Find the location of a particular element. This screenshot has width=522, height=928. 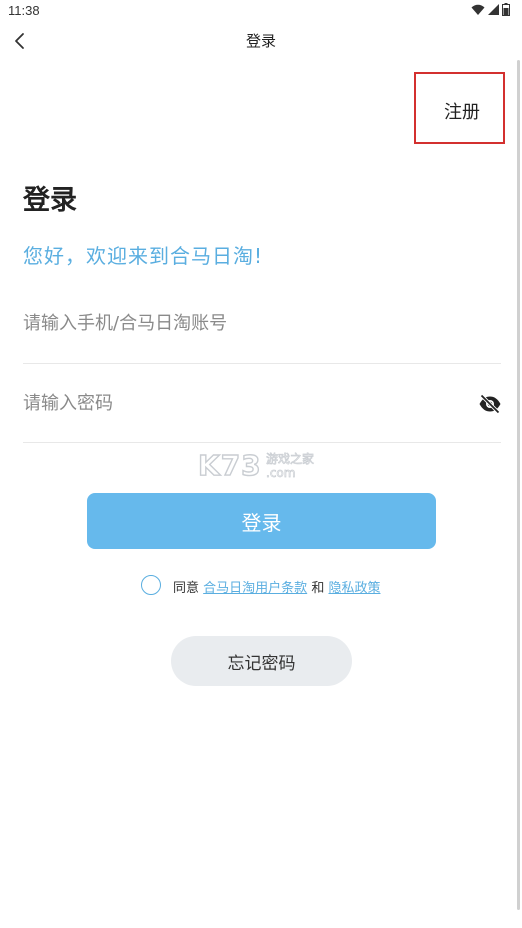

privacy-link: 隐私政策 is located at coordinates (354, 588).